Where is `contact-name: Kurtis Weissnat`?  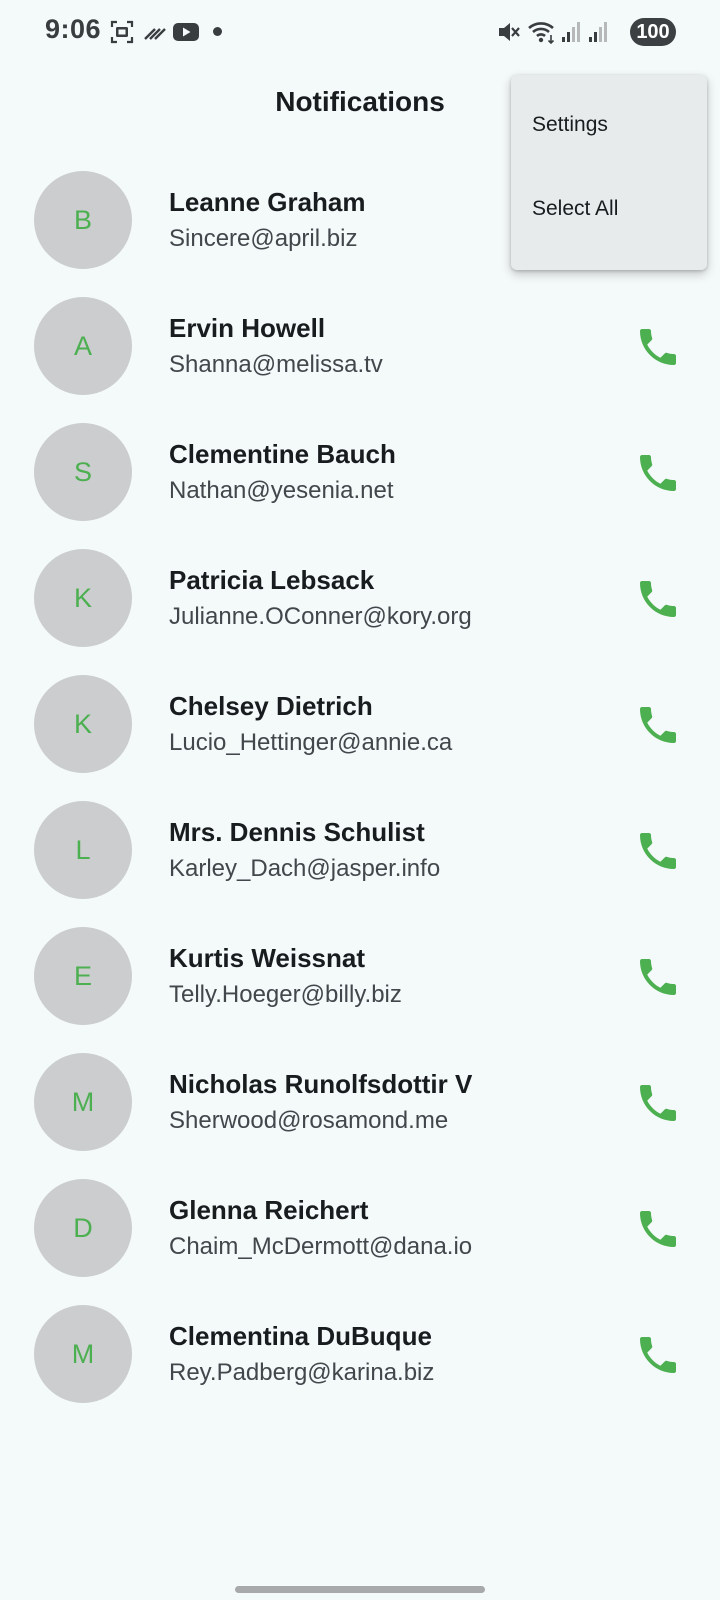 contact-name: Kurtis Weissnat is located at coordinates (267, 958).